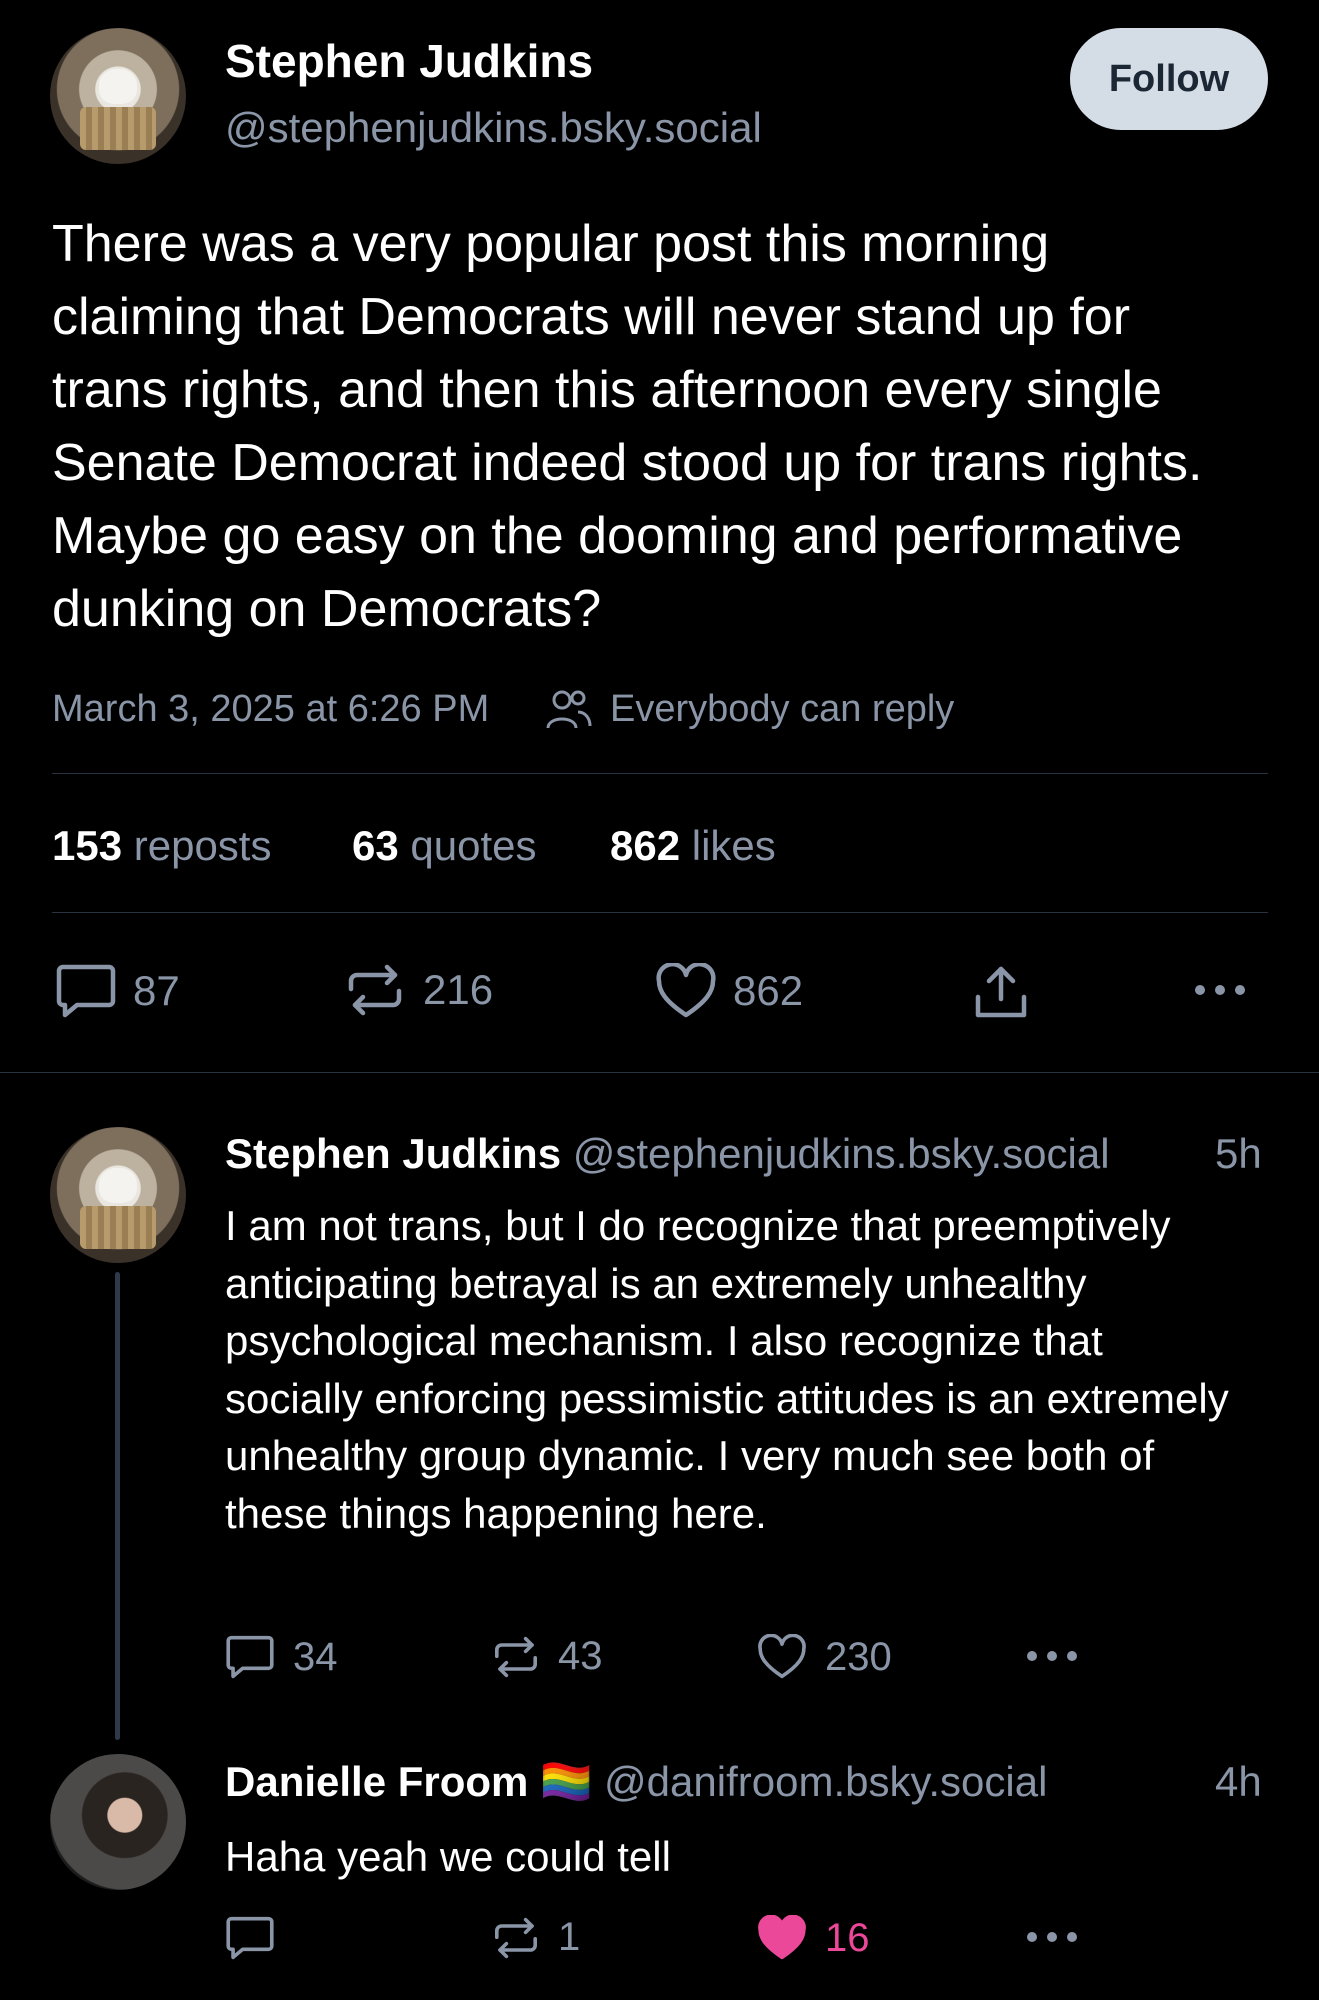 Image resolution: width=1319 pixels, height=2000 pixels. What do you see at coordinates (782, 1938) in the screenshot?
I see `heart-filled-icon` at bounding box center [782, 1938].